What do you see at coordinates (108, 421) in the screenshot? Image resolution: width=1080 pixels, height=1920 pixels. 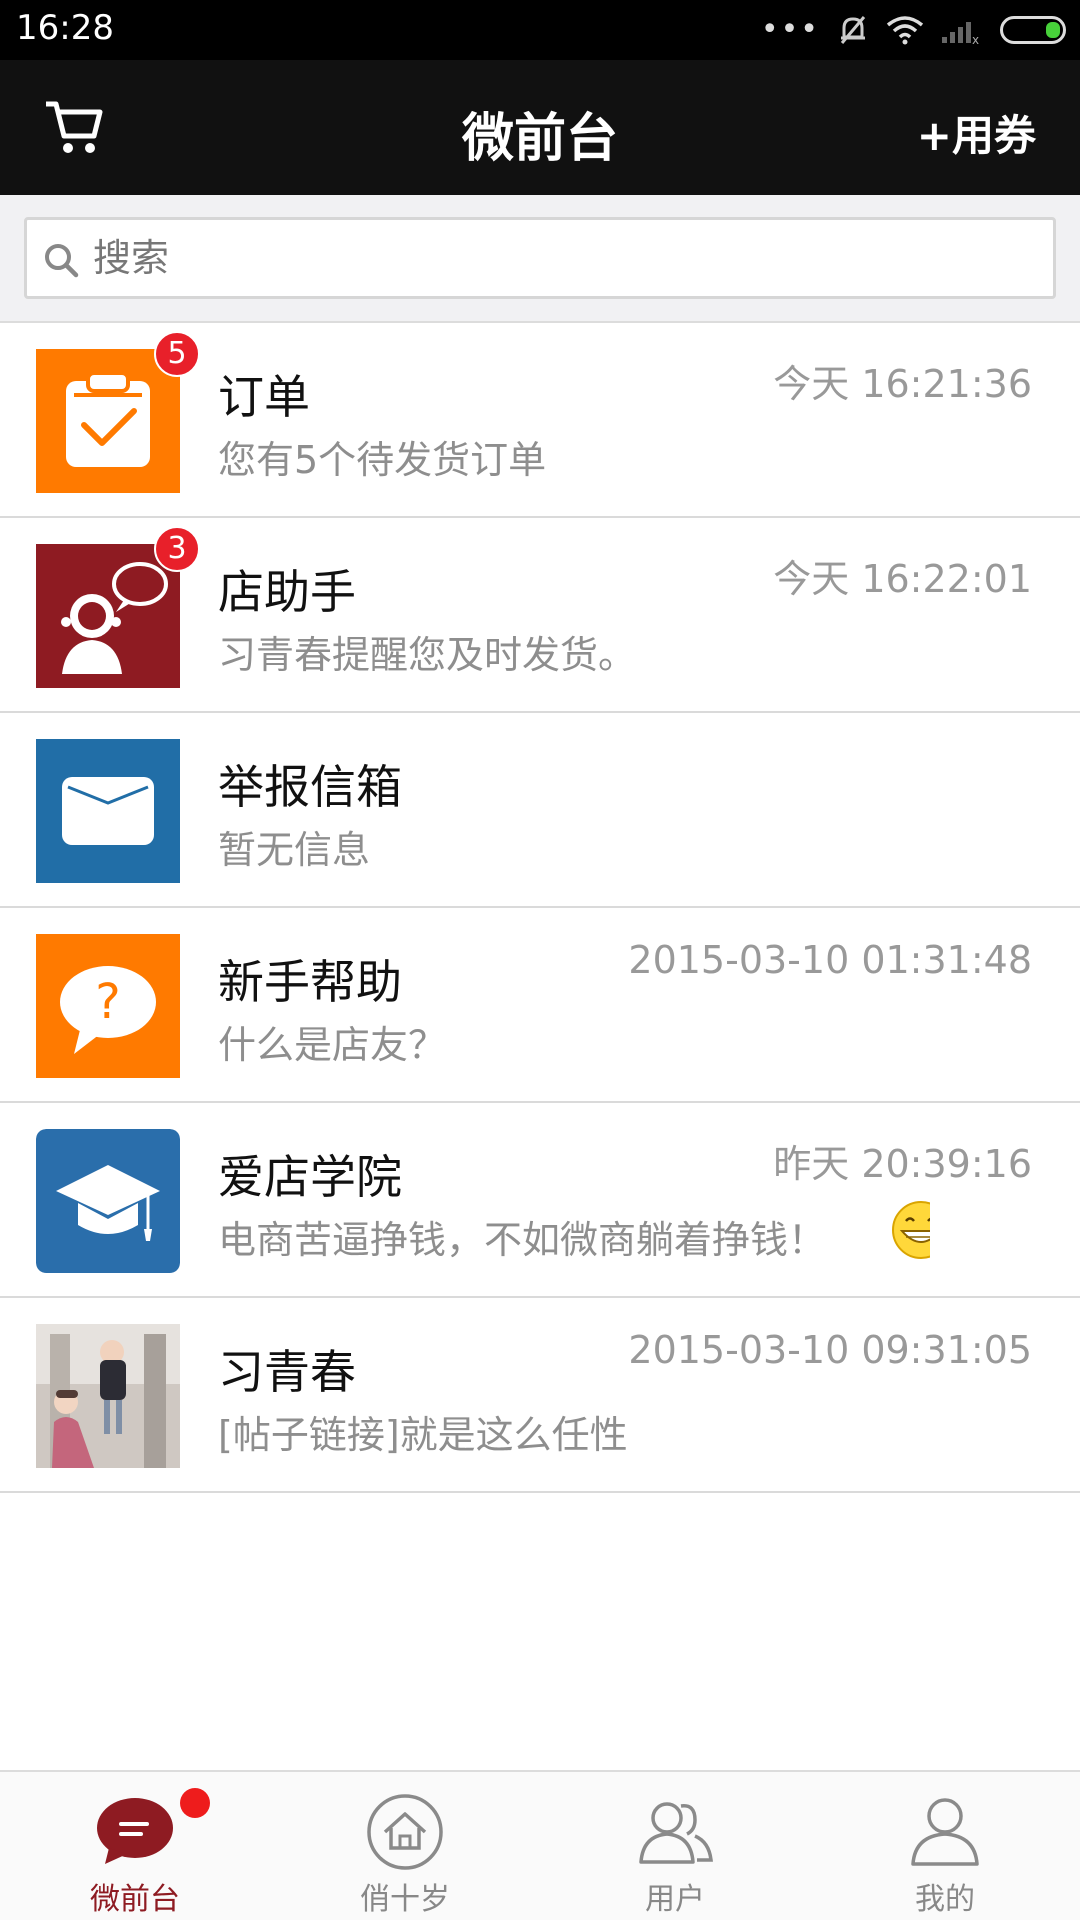 I see `clipboard-check-icon` at bounding box center [108, 421].